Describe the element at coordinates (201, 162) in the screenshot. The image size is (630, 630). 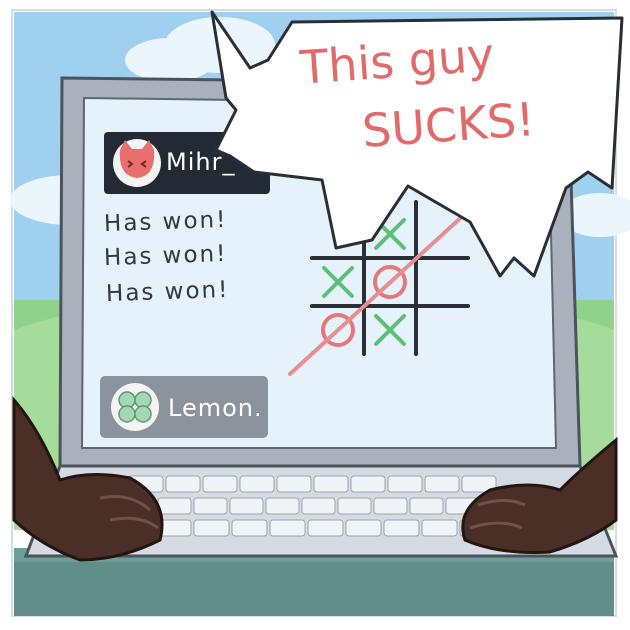
I see `top-user-name: Mihr_` at that location.